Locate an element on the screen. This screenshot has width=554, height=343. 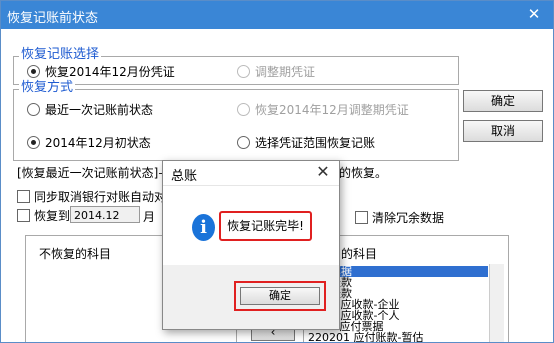
non-restore-accounts-header: 不恢复的科目 is located at coordinates (75, 254).